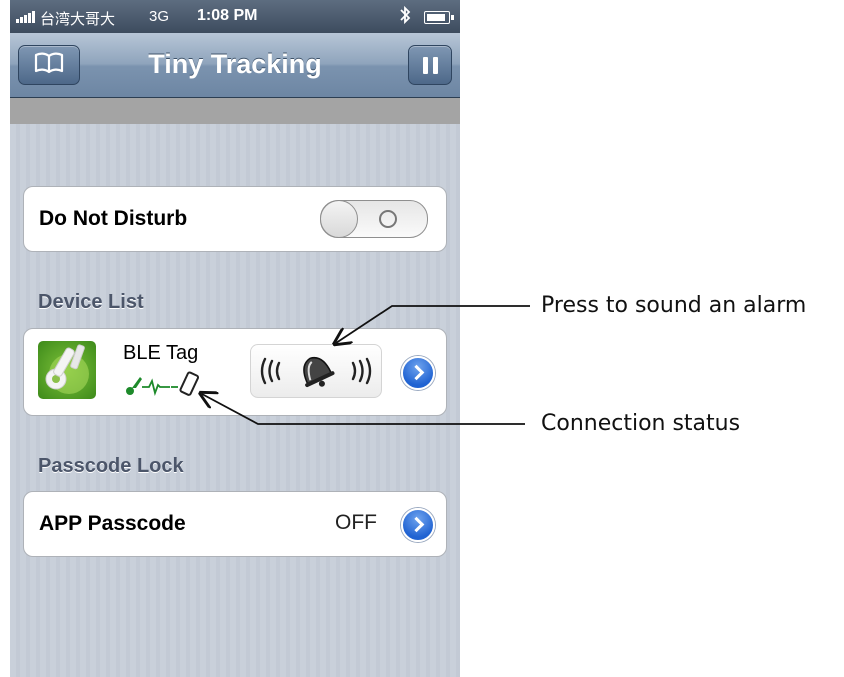 Image resolution: width=844 pixels, height=677 pixels. Describe the element at coordinates (674, 305) in the screenshot. I see `alarm-annotation-text: Press to sound an alarm` at that location.